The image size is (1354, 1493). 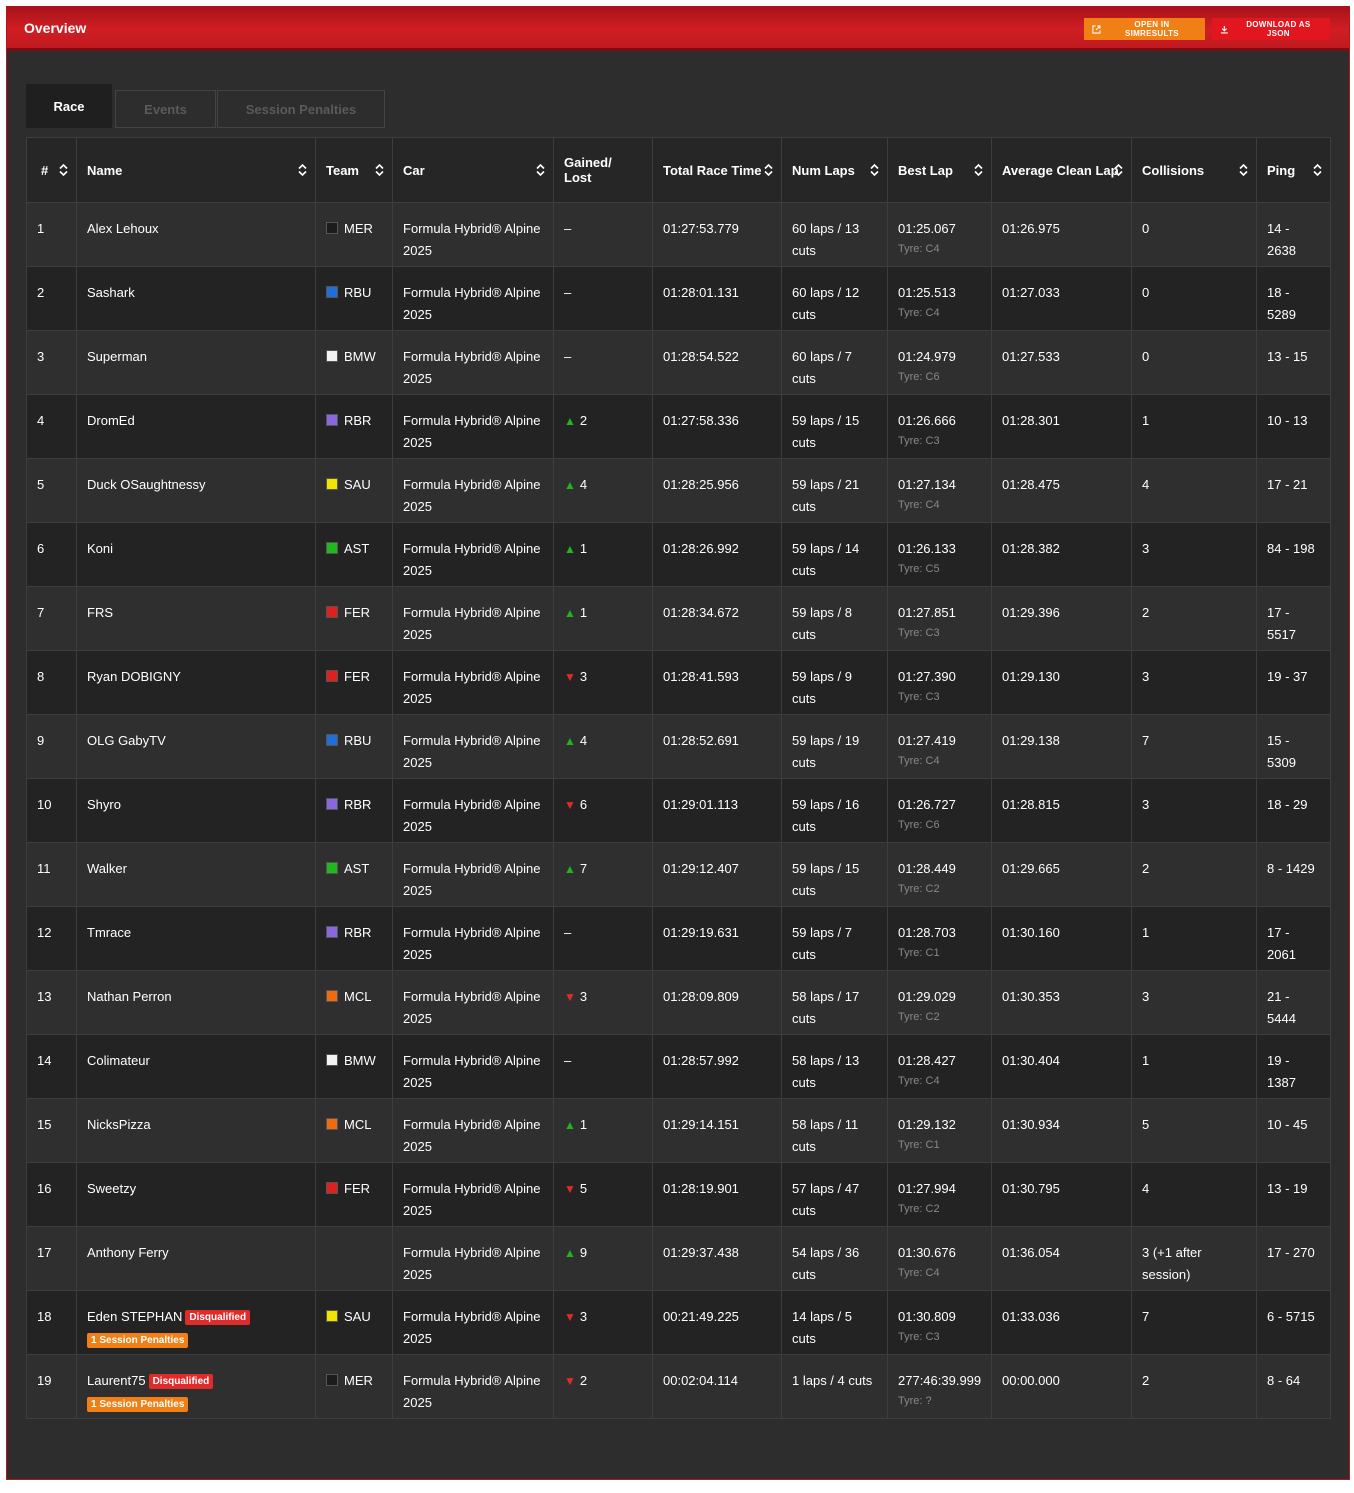 What do you see at coordinates (51, 234) in the screenshot?
I see `cell-pos: 1` at bounding box center [51, 234].